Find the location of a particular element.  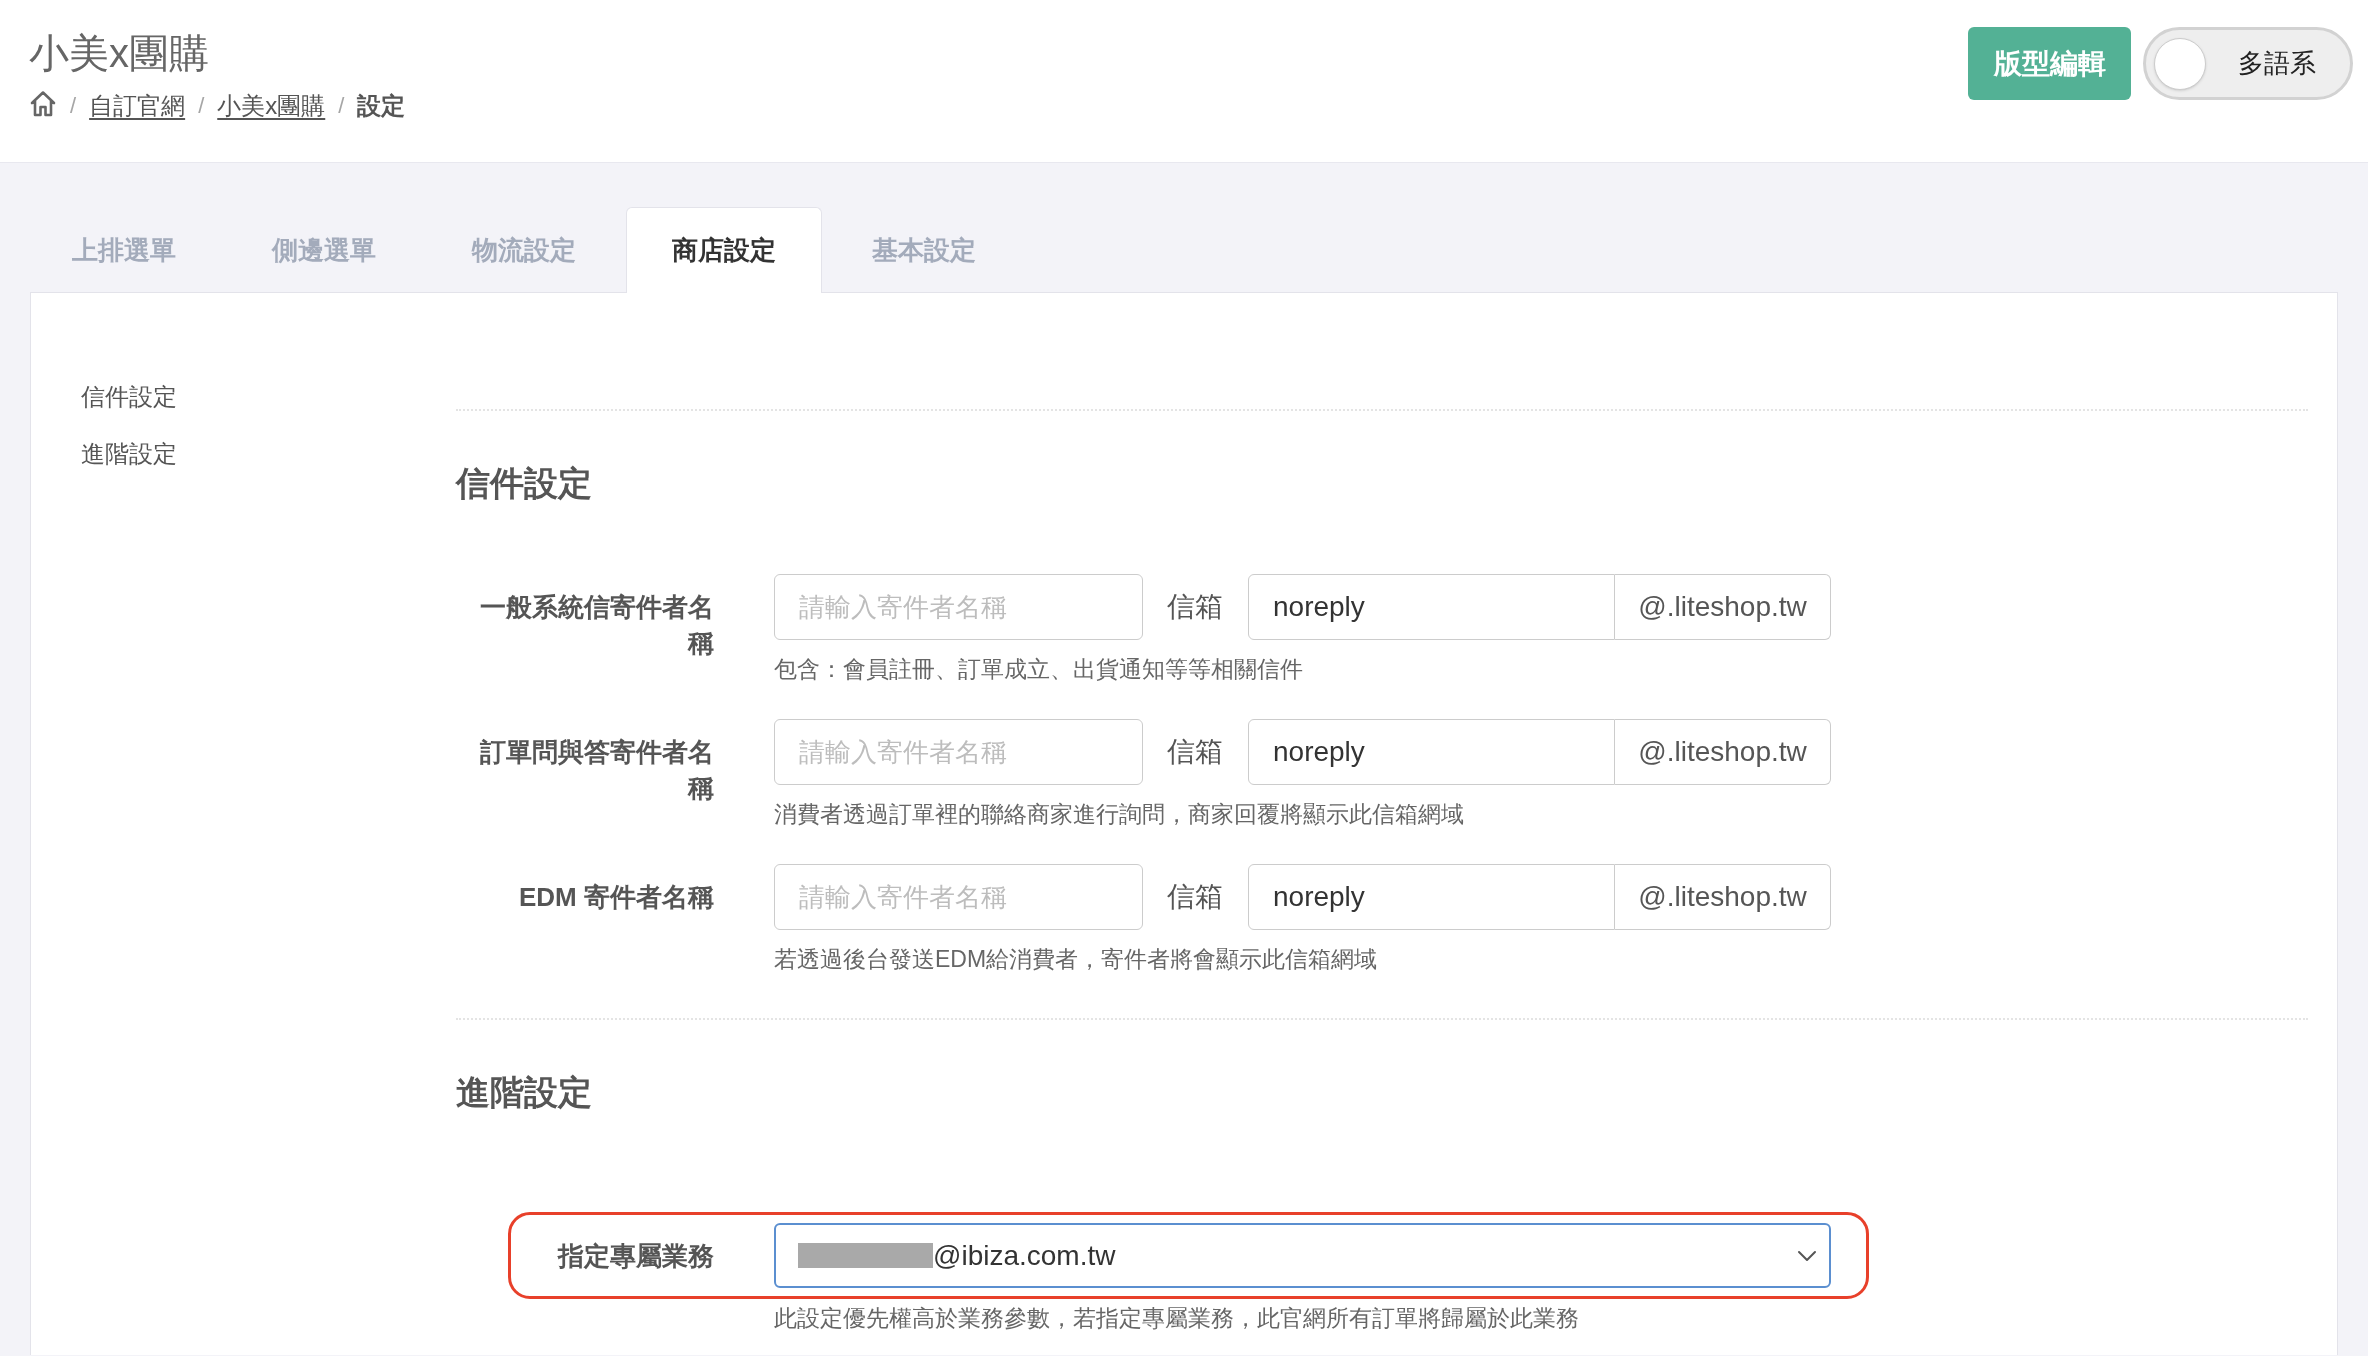

tab: 商店設定 is located at coordinates (724, 250).